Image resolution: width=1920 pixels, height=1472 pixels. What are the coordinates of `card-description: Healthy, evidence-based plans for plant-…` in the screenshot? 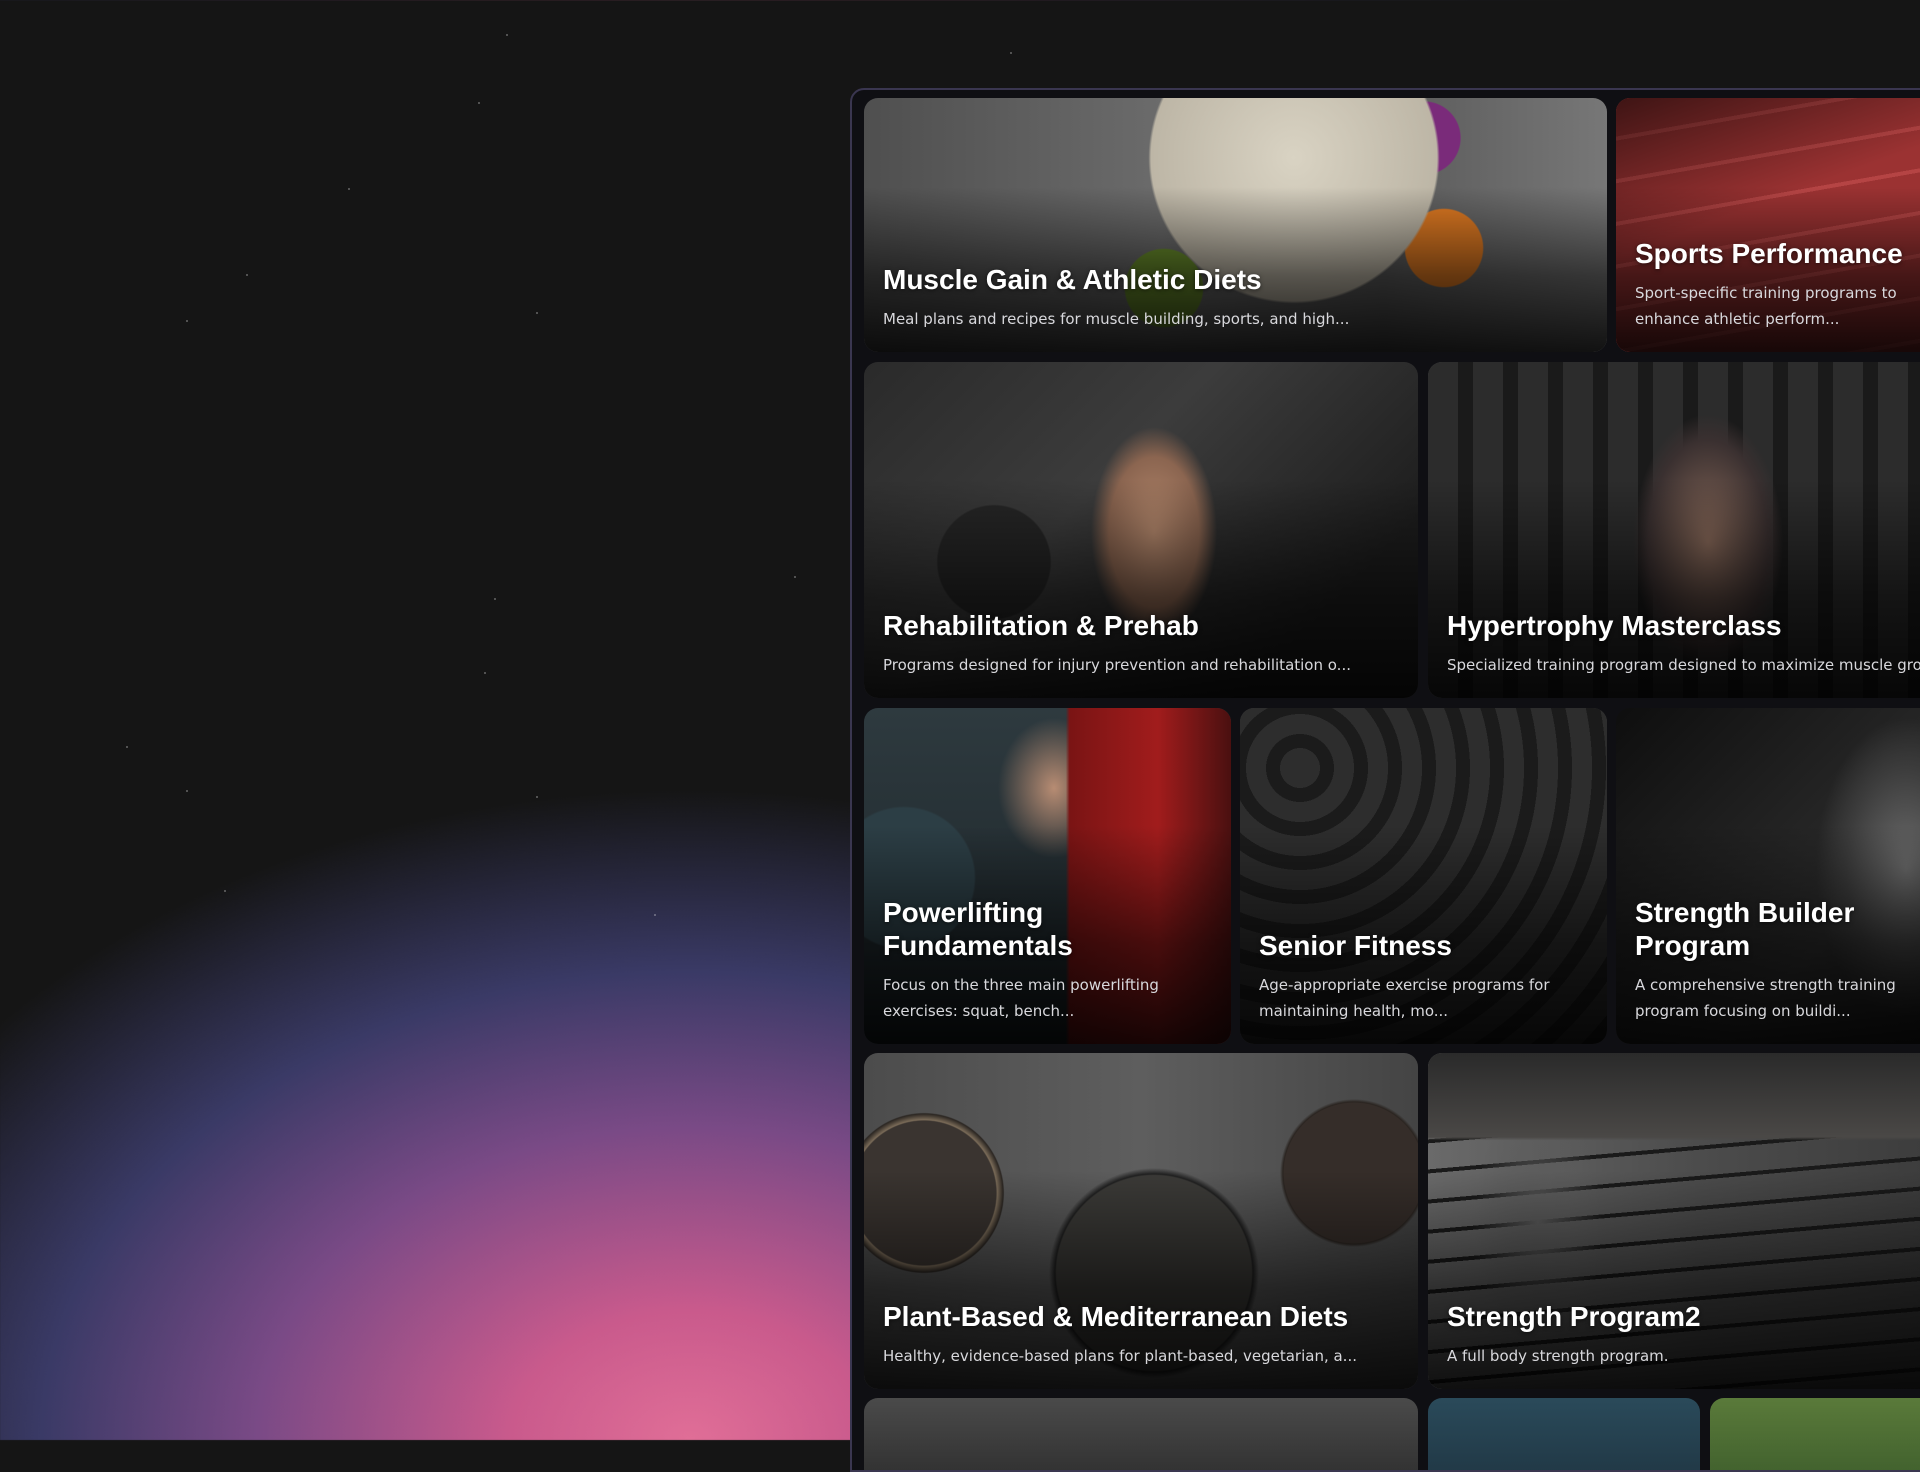 It's located at (1120, 1356).